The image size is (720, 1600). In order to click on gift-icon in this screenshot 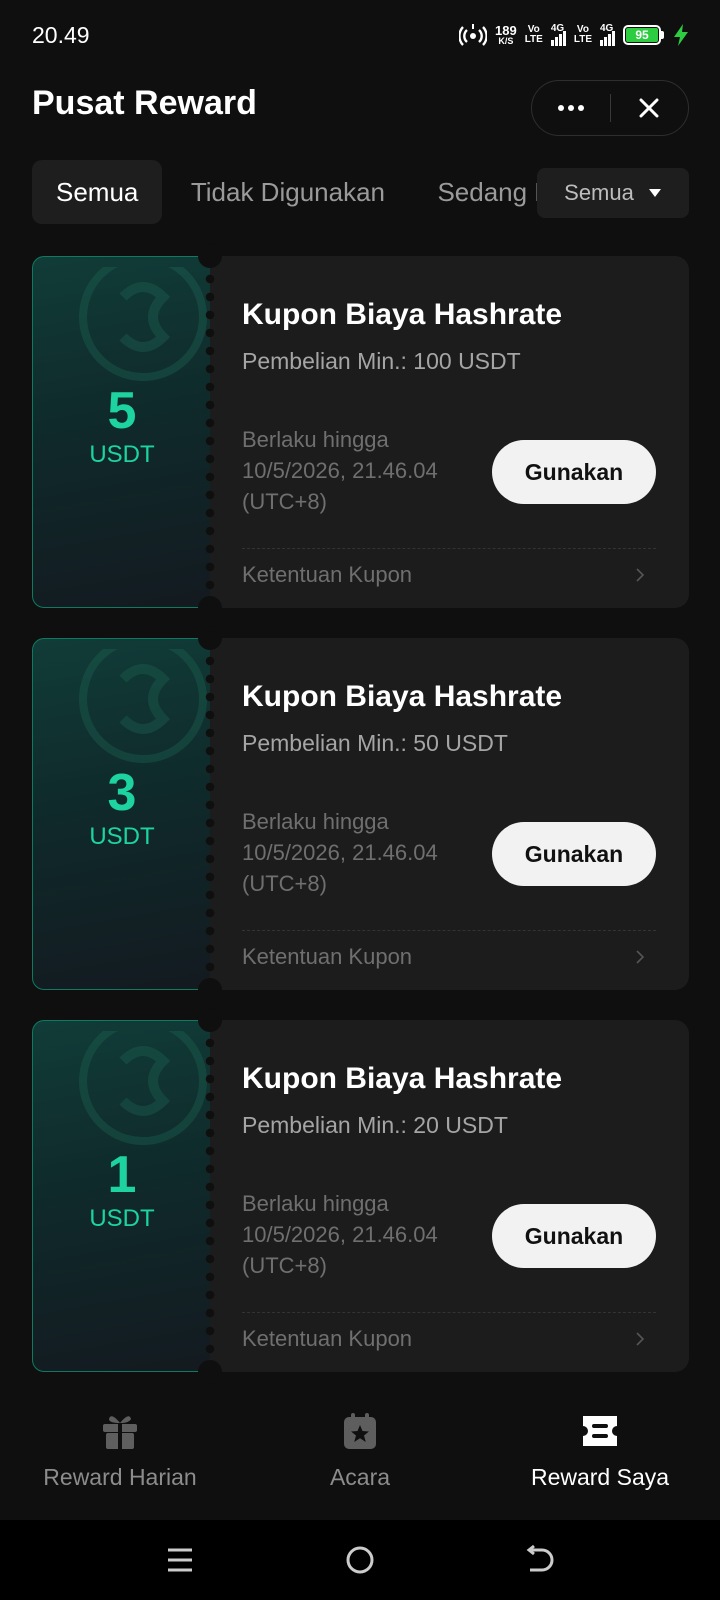, I will do `click(120, 1432)`.